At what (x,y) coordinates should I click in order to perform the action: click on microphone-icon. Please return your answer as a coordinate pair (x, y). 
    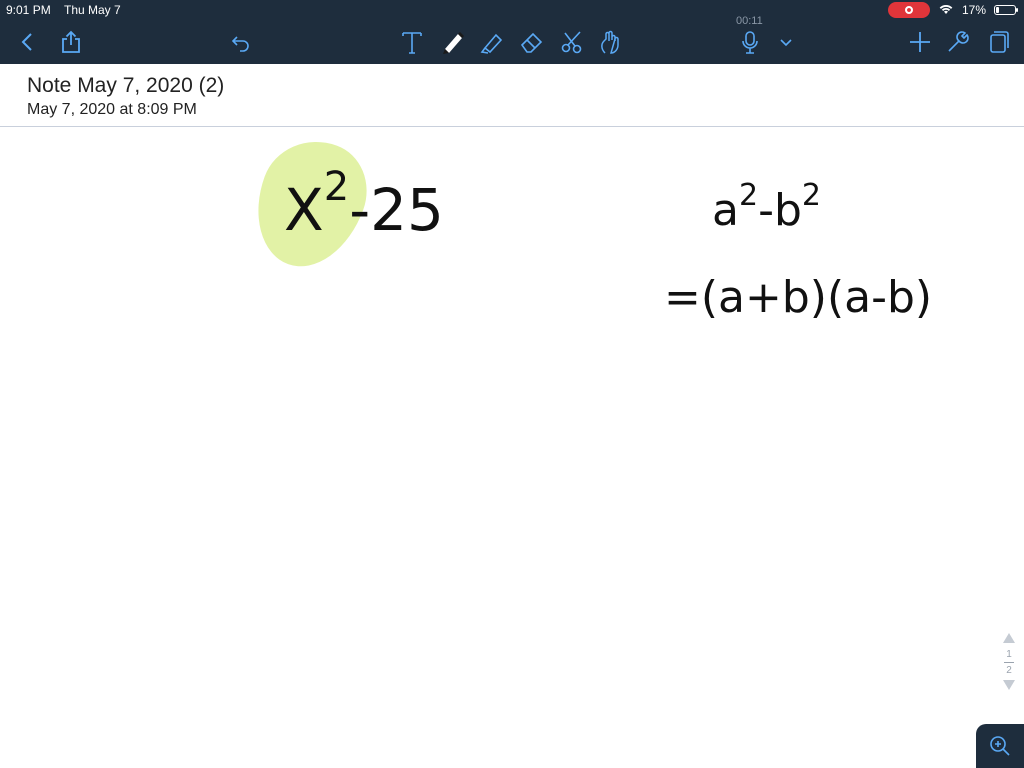
    Looking at the image, I should click on (750, 42).